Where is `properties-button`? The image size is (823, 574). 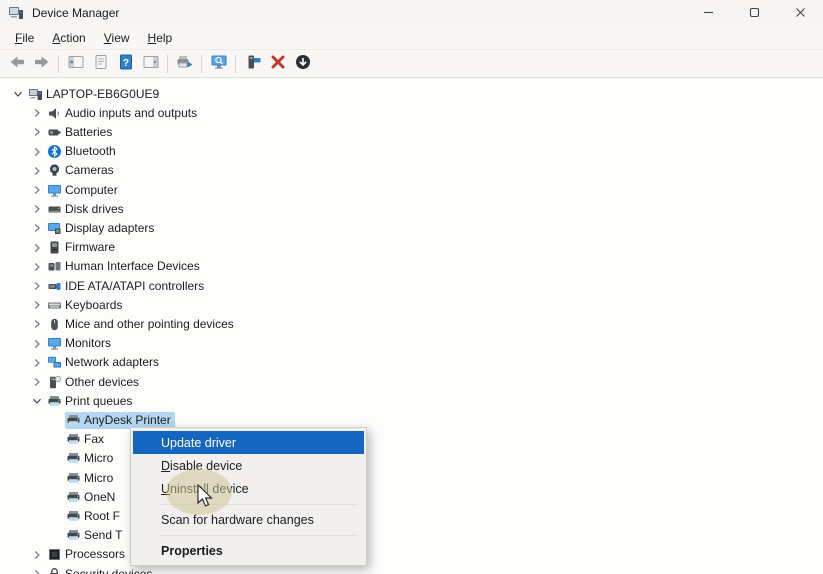
properties-button is located at coordinates (100, 64).